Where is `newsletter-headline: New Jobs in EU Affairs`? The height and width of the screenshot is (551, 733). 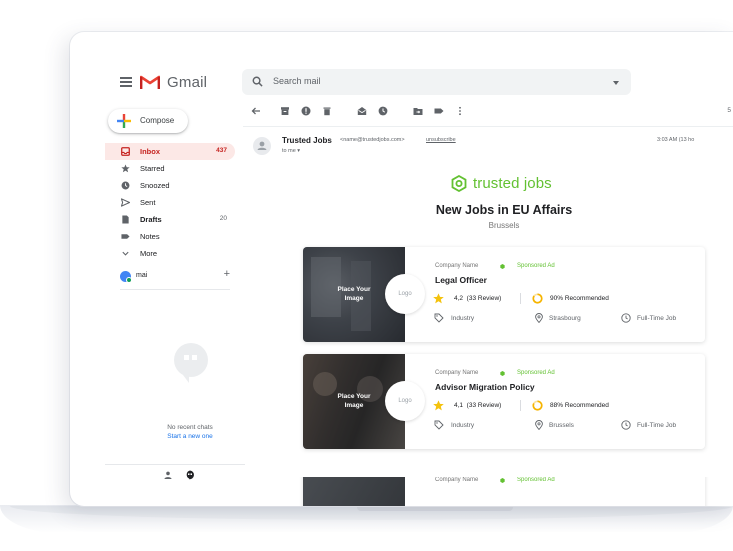
newsletter-headline: New Jobs in EU Affairs is located at coordinates (504, 210).